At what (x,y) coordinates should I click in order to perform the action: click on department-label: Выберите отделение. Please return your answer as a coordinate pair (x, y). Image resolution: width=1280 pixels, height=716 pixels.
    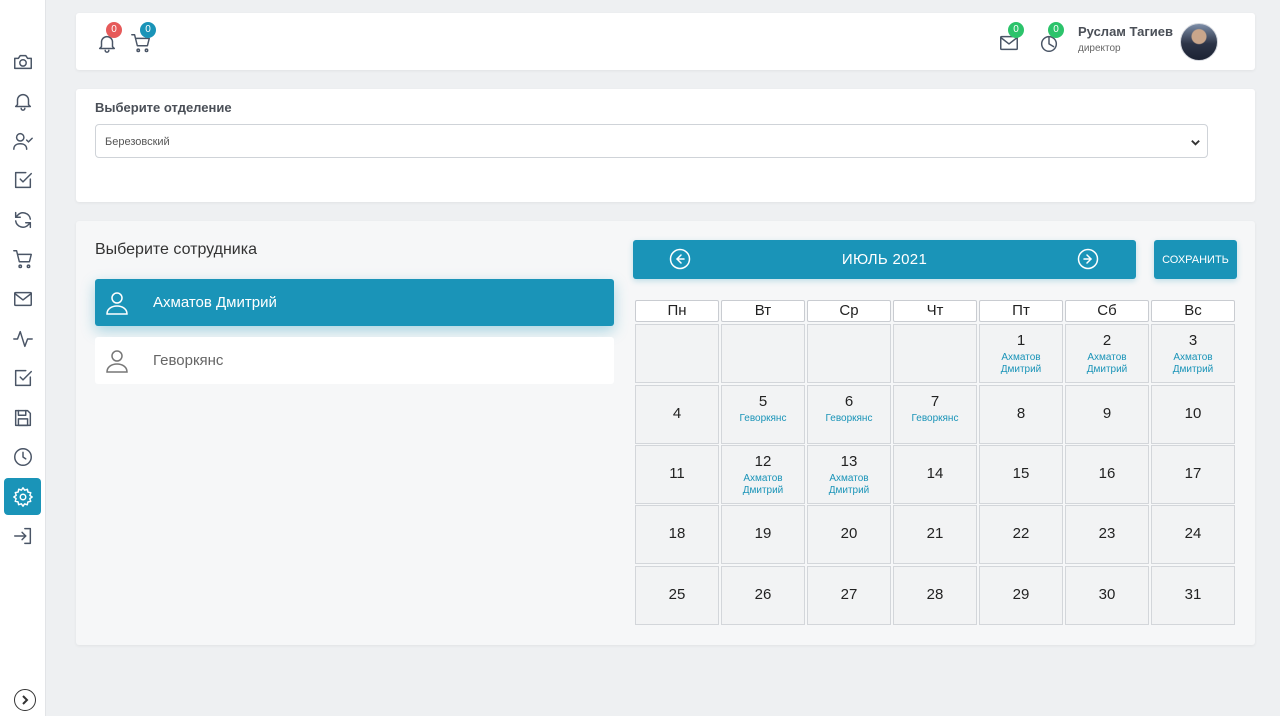
    Looking at the image, I should click on (163, 107).